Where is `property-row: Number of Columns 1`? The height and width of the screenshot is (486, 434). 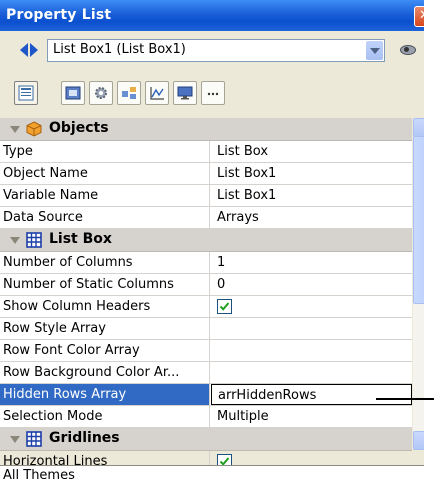 property-row: Number of Columns 1 is located at coordinates (206, 263).